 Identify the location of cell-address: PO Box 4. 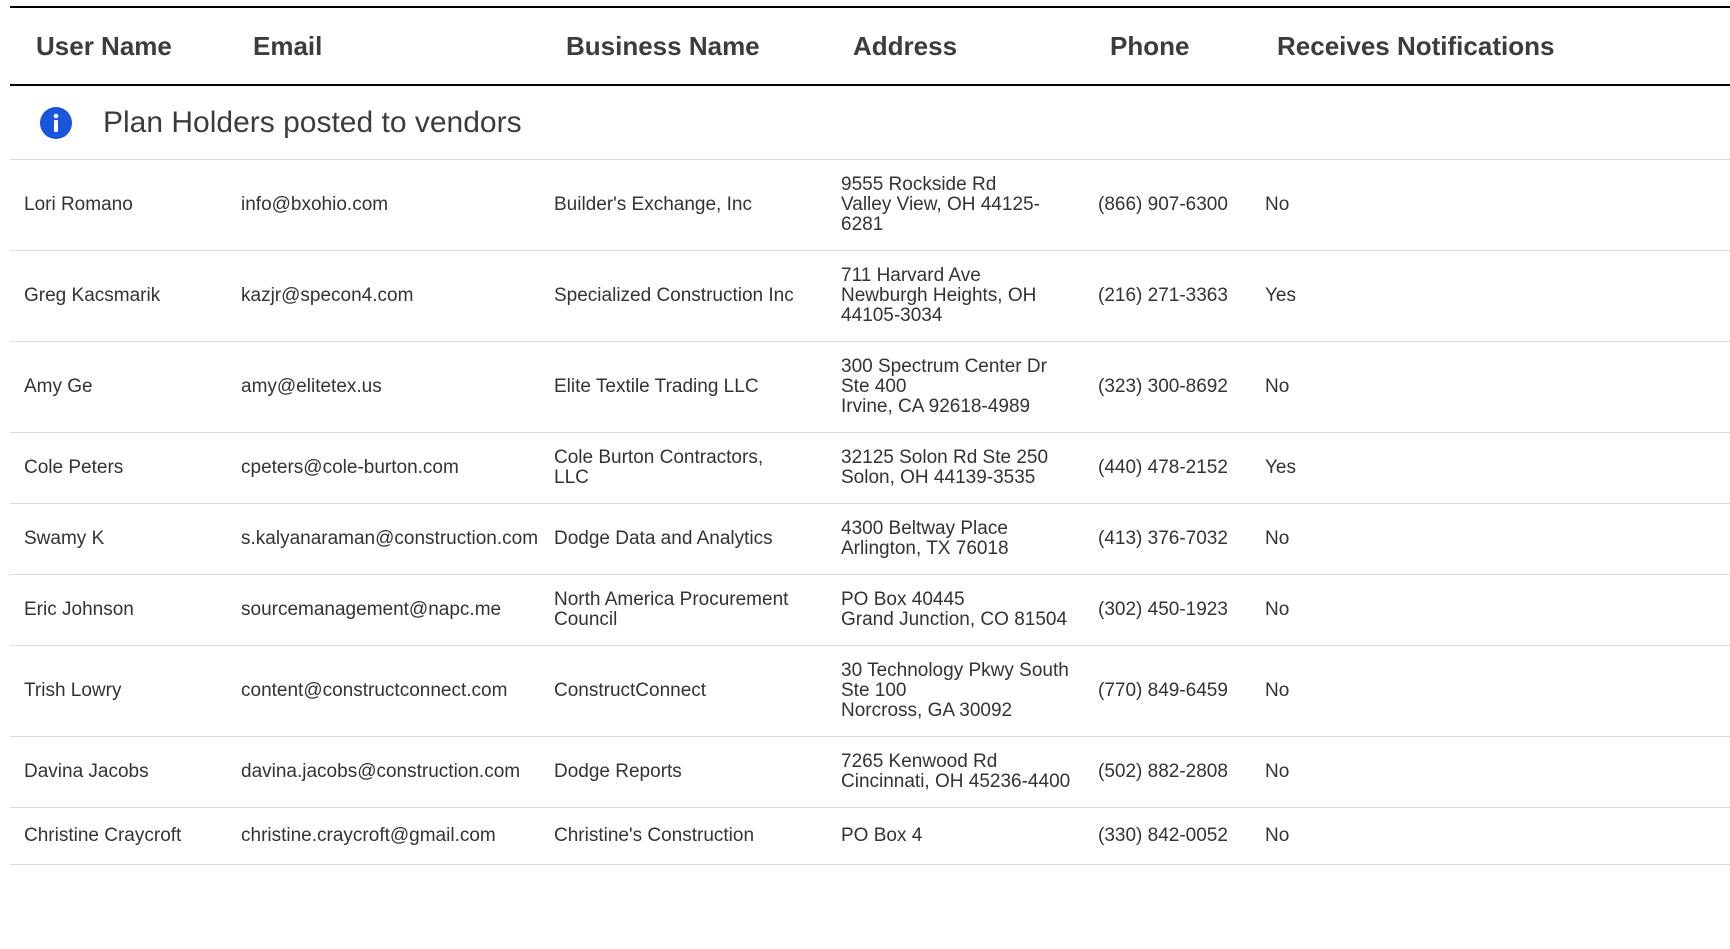
(955, 836).